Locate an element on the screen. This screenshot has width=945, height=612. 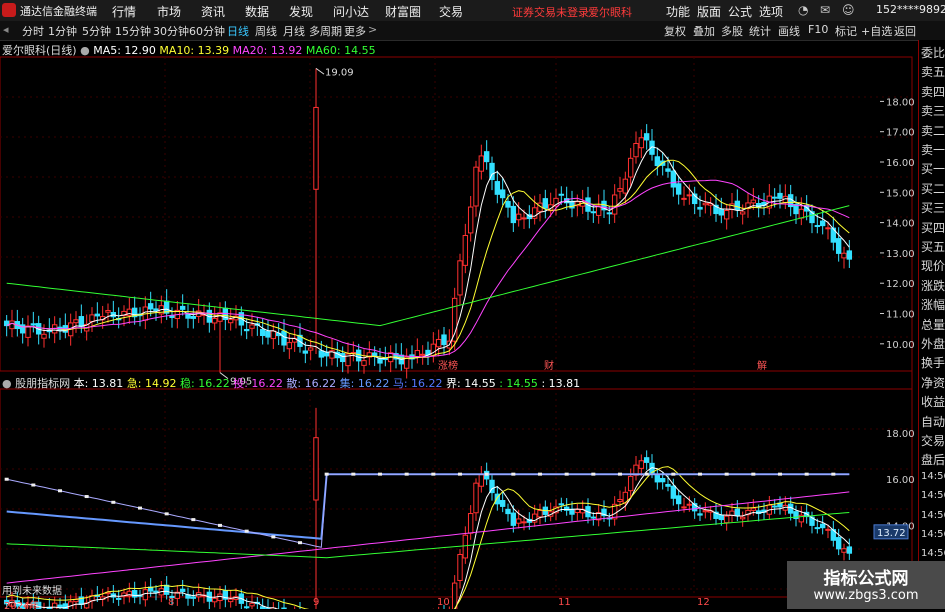
quote-panel-item: 总量 is located at coordinates (933, 324).